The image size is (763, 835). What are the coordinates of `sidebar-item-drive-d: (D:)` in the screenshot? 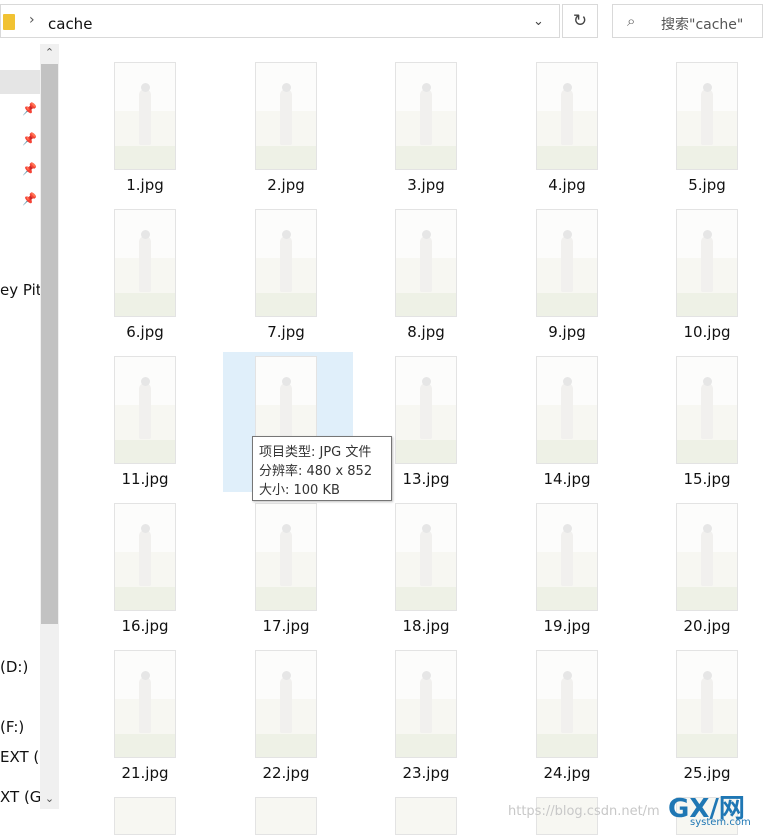 It's located at (14, 667).